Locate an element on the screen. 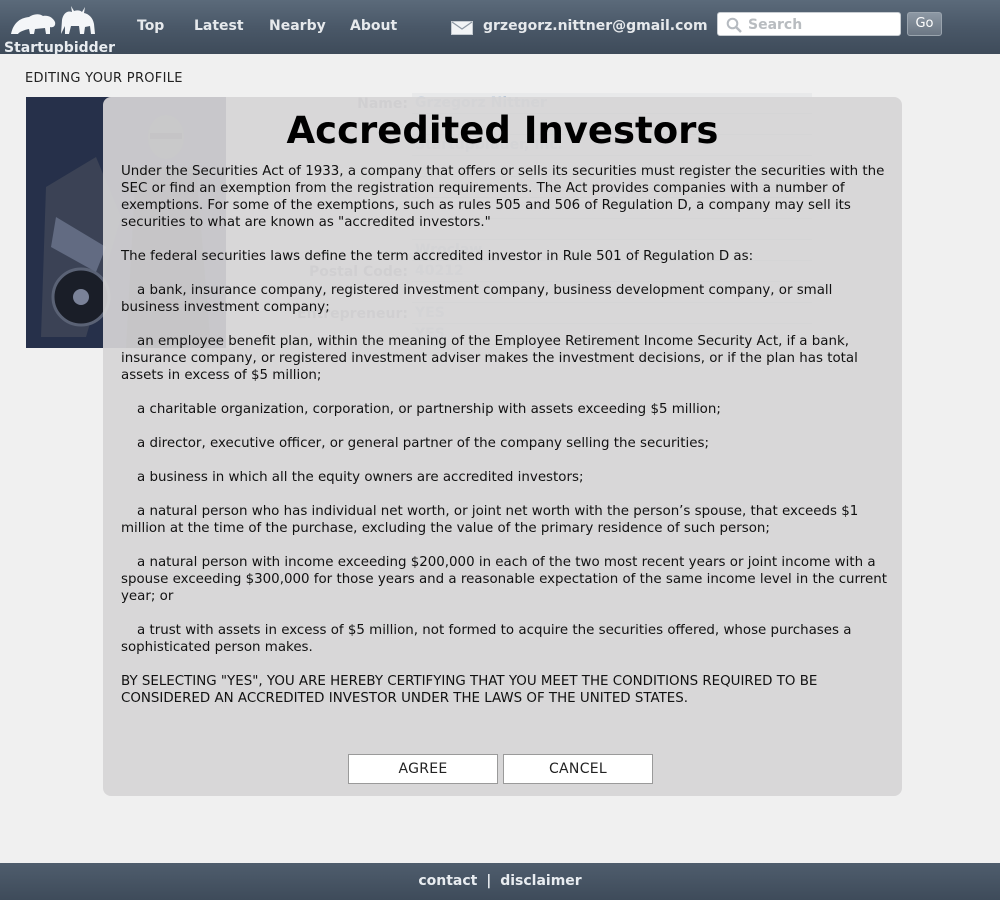 The height and width of the screenshot is (900, 1000). page-heading: EDITING YOUR PROFILE is located at coordinates (104, 78).